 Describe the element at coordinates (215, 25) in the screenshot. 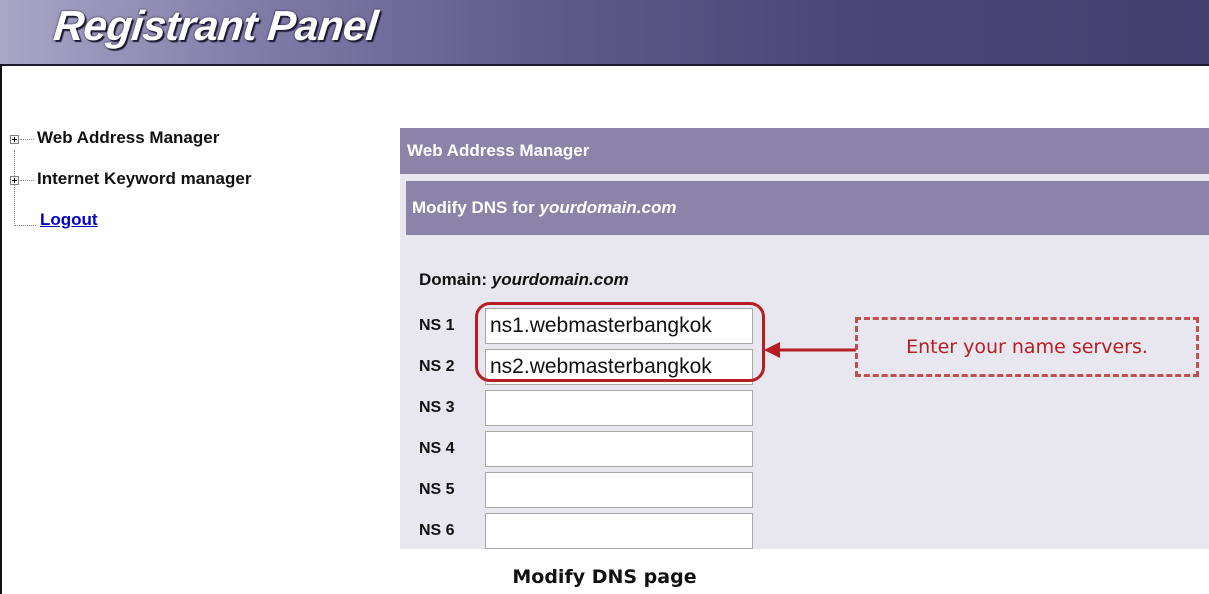

I see `app-title: Registrant Panel` at that location.